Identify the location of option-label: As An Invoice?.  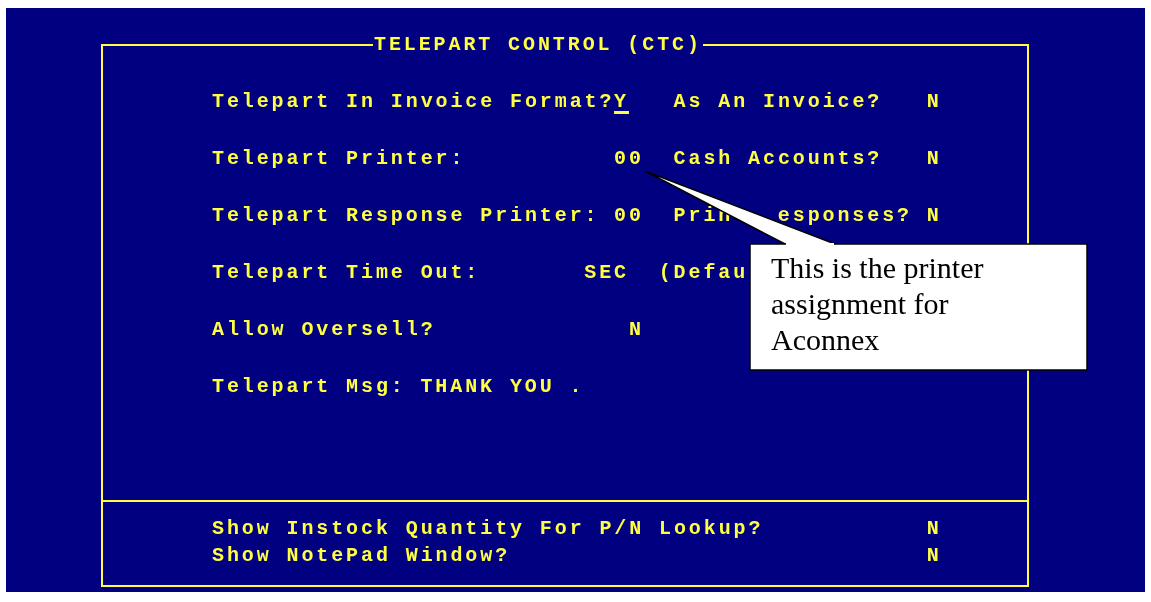
(778, 101).